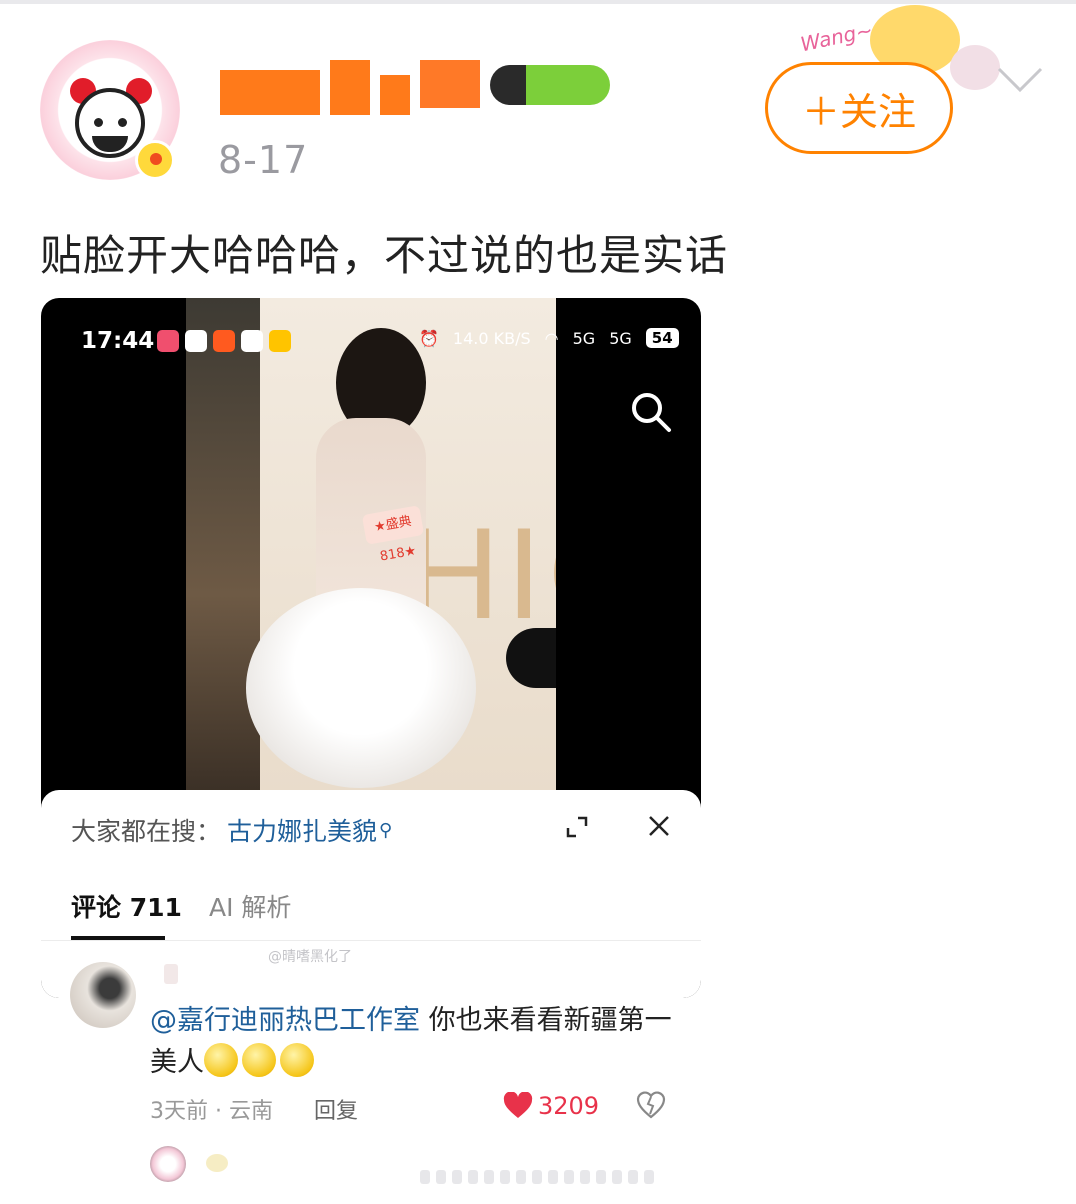 The width and height of the screenshot is (1076, 1204). Describe the element at coordinates (211, 1111) in the screenshot. I see `comment-meta: 3天前 · 云南` at that location.